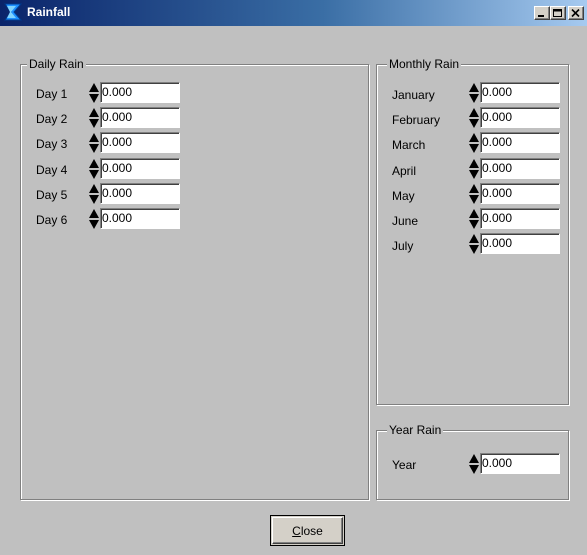  Describe the element at coordinates (404, 171) in the screenshot. I see `month-label: April` at that location.